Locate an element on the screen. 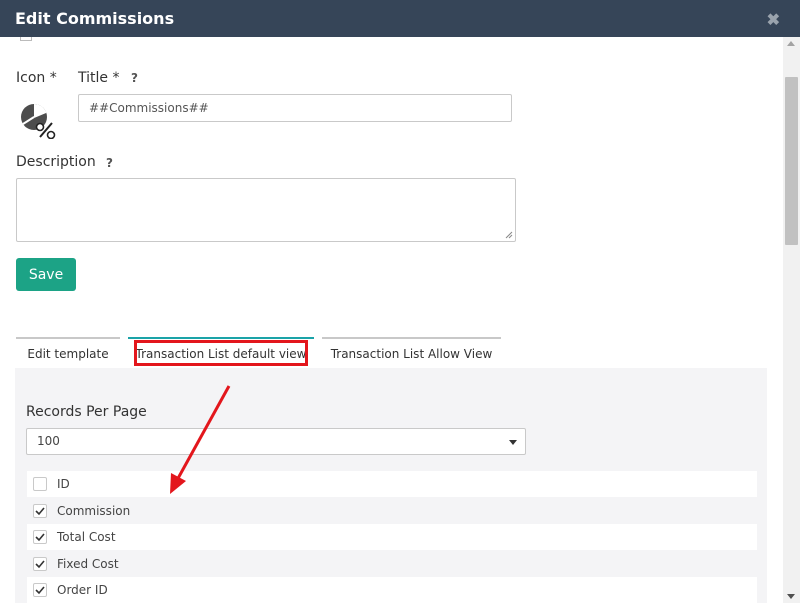  checkbox-id is located at coordinates (40, 484).